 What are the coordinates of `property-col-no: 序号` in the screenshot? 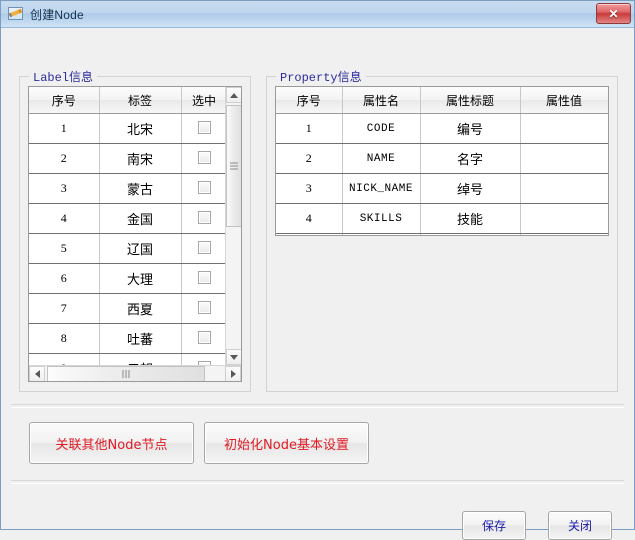 It's located at (309, 100).